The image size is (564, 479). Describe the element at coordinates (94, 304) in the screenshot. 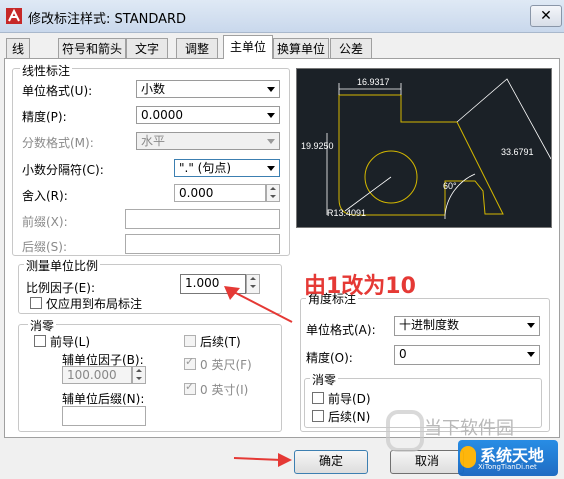

I see `layout-only-label: 仅应用到布局标注` at that location.